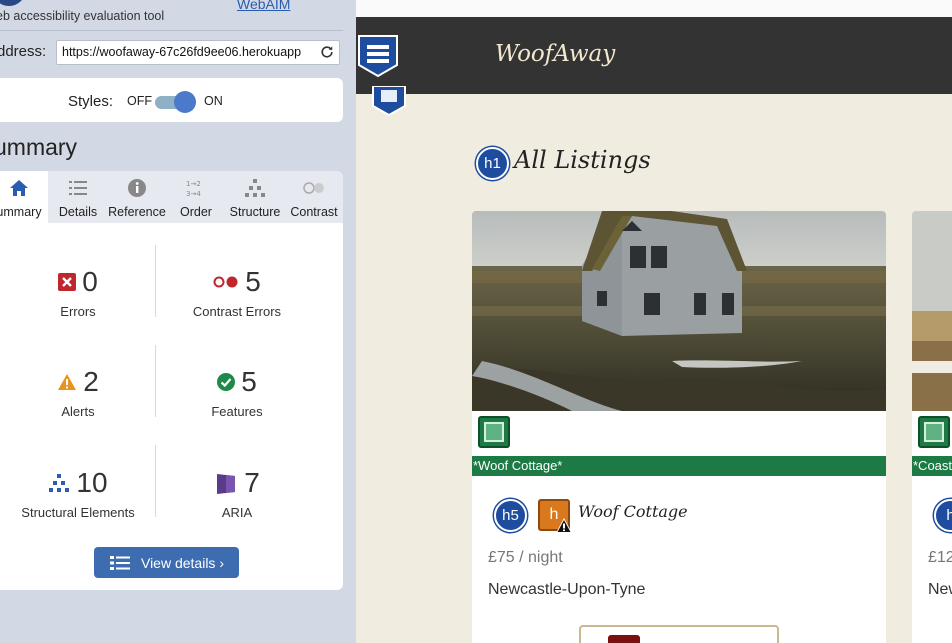 This screenshot has height=643, width=952. Describe the element at coordinates (39, 147) in the screenshot. I see `summary-title: ummary` at that location.